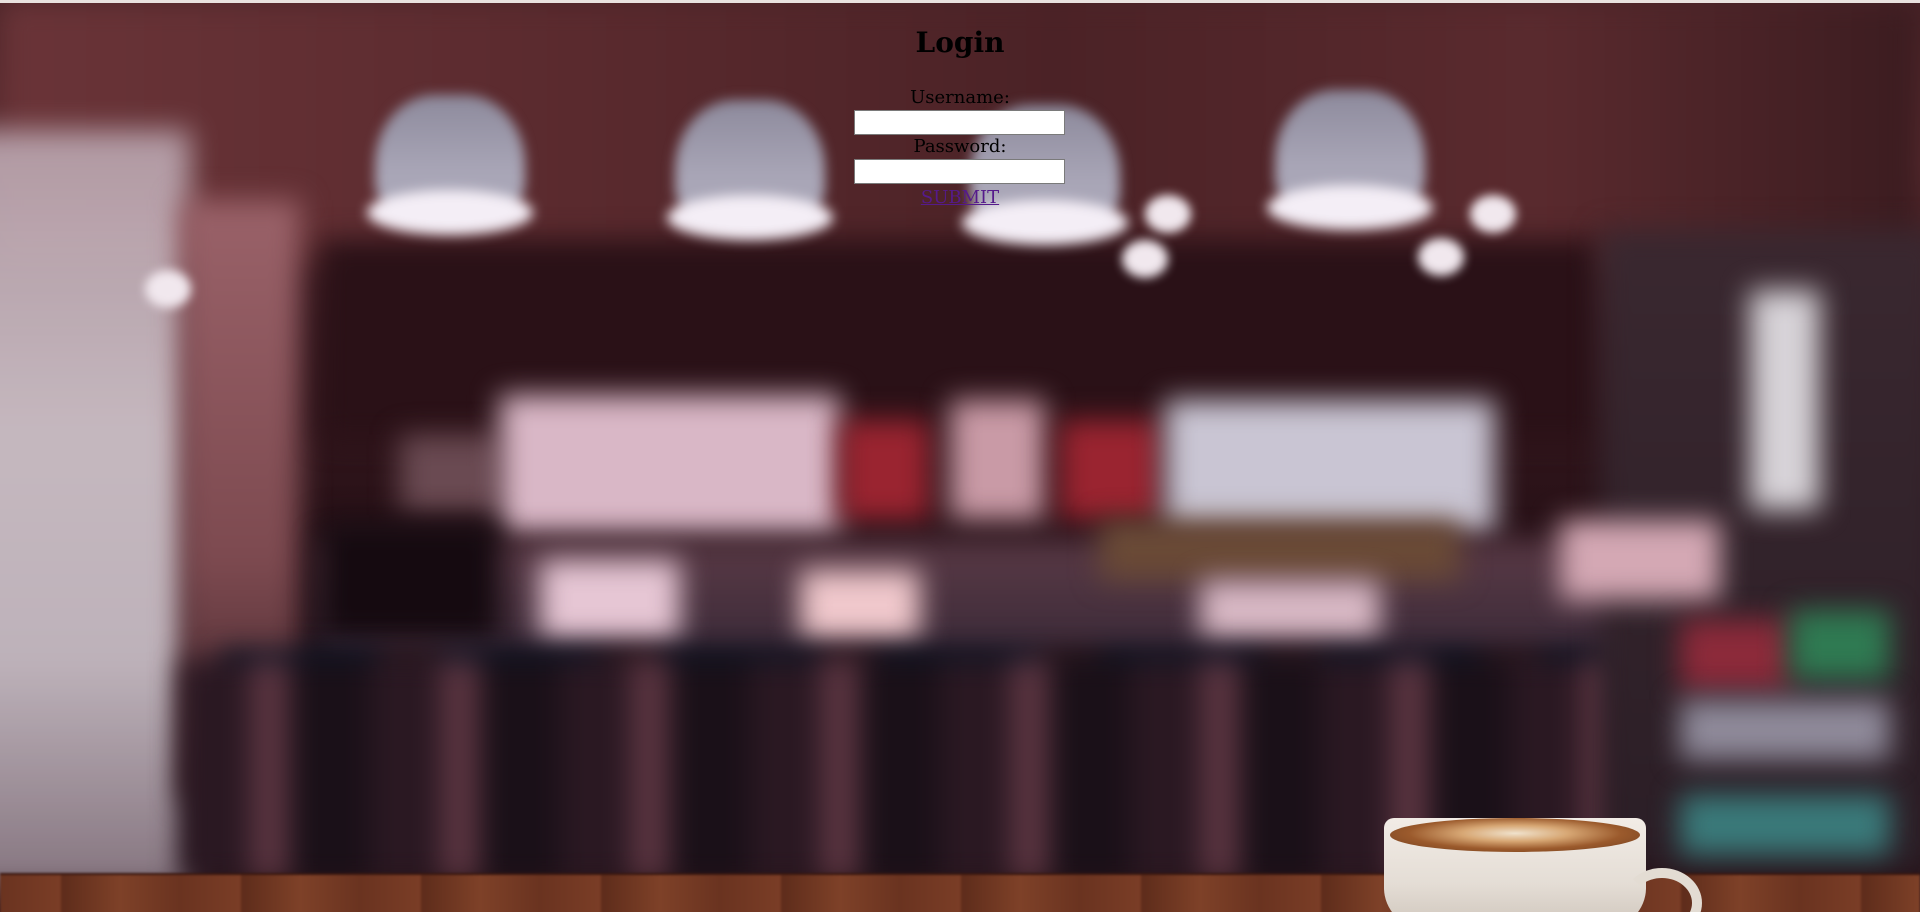  I want to click on password-label: Password:, so click(960, 146).